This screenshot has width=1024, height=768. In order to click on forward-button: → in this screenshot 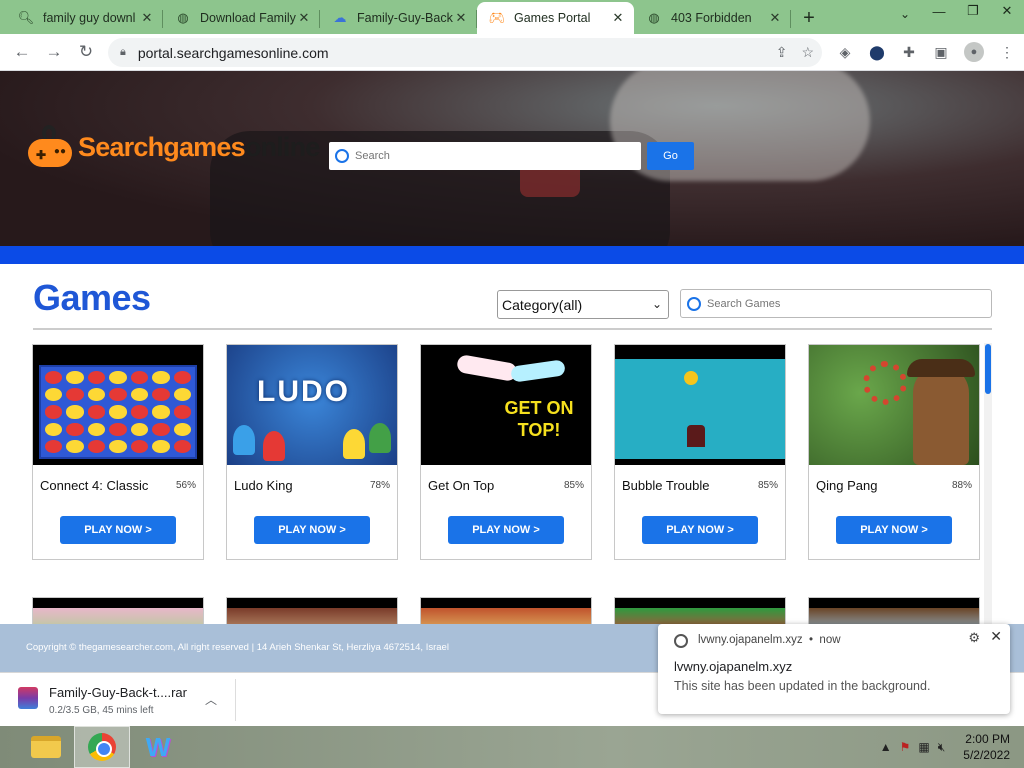, I will do `click(54, 52)`.